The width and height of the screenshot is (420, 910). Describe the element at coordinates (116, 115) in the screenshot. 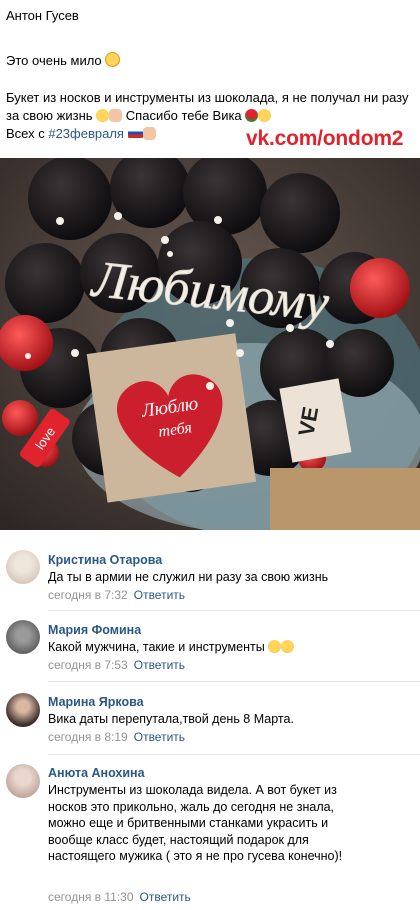

I see `clapping-hands-emoji-icon` at that location.